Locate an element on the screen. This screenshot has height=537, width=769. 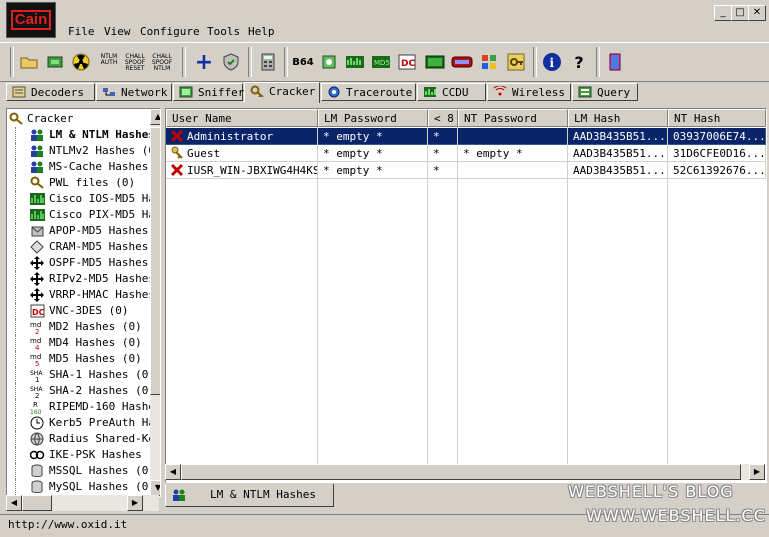
menu-view: View is located at coordinates (117, 31).